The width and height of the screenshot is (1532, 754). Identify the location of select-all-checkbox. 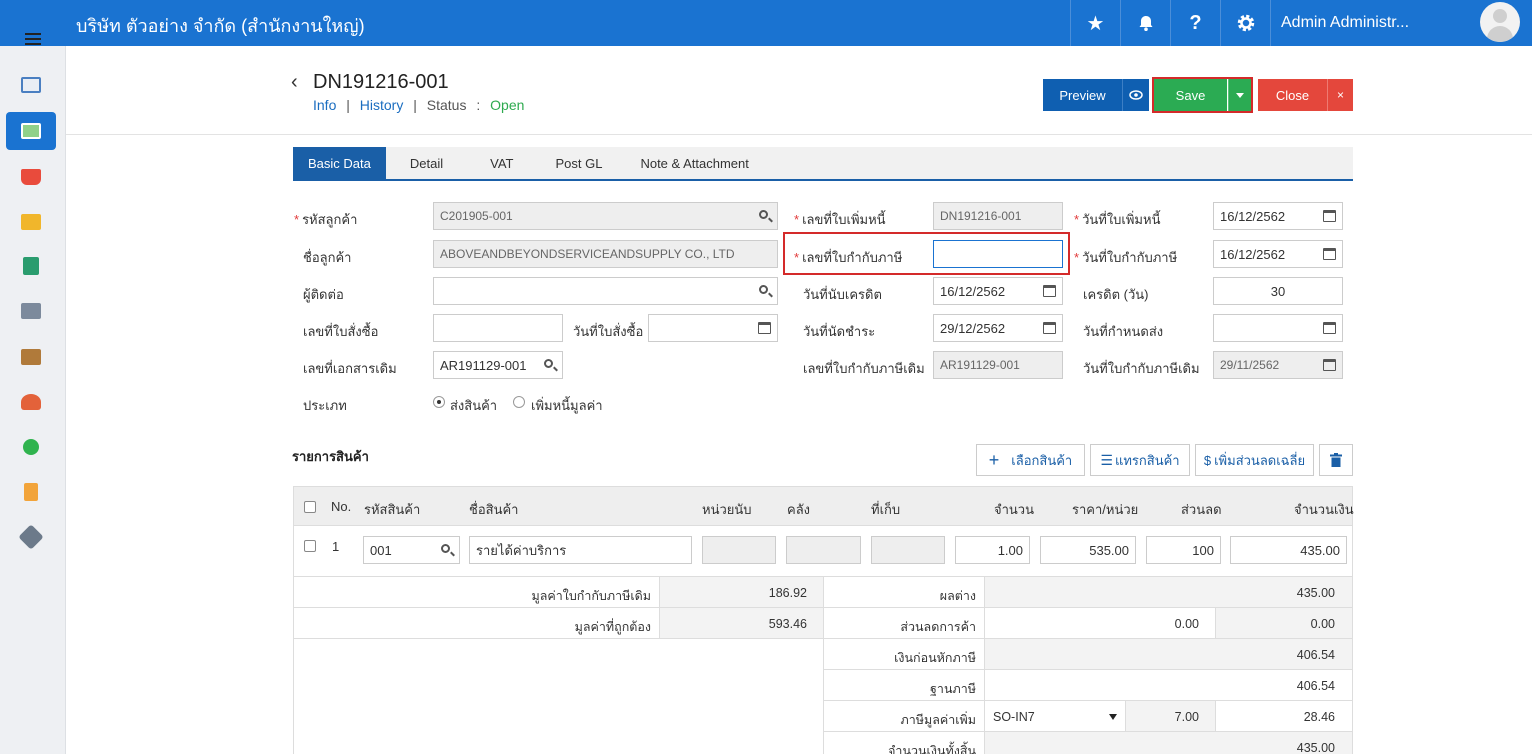
(310, 507).